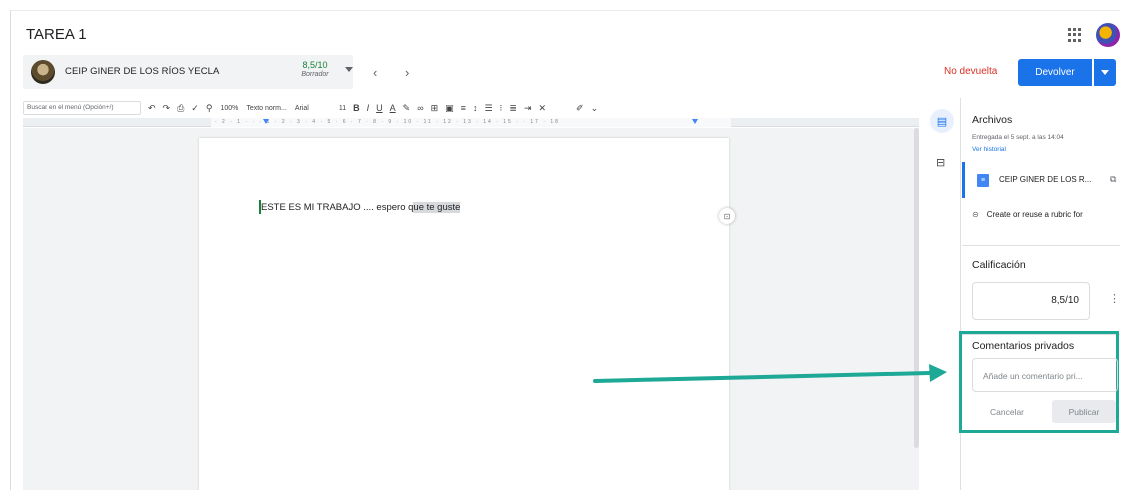 The height and width of the screenshot is (497, 1125). Describe the element at coordinates (315, 65) in the screenshot. I see `student-grade-value: 8,5/10` at that location.